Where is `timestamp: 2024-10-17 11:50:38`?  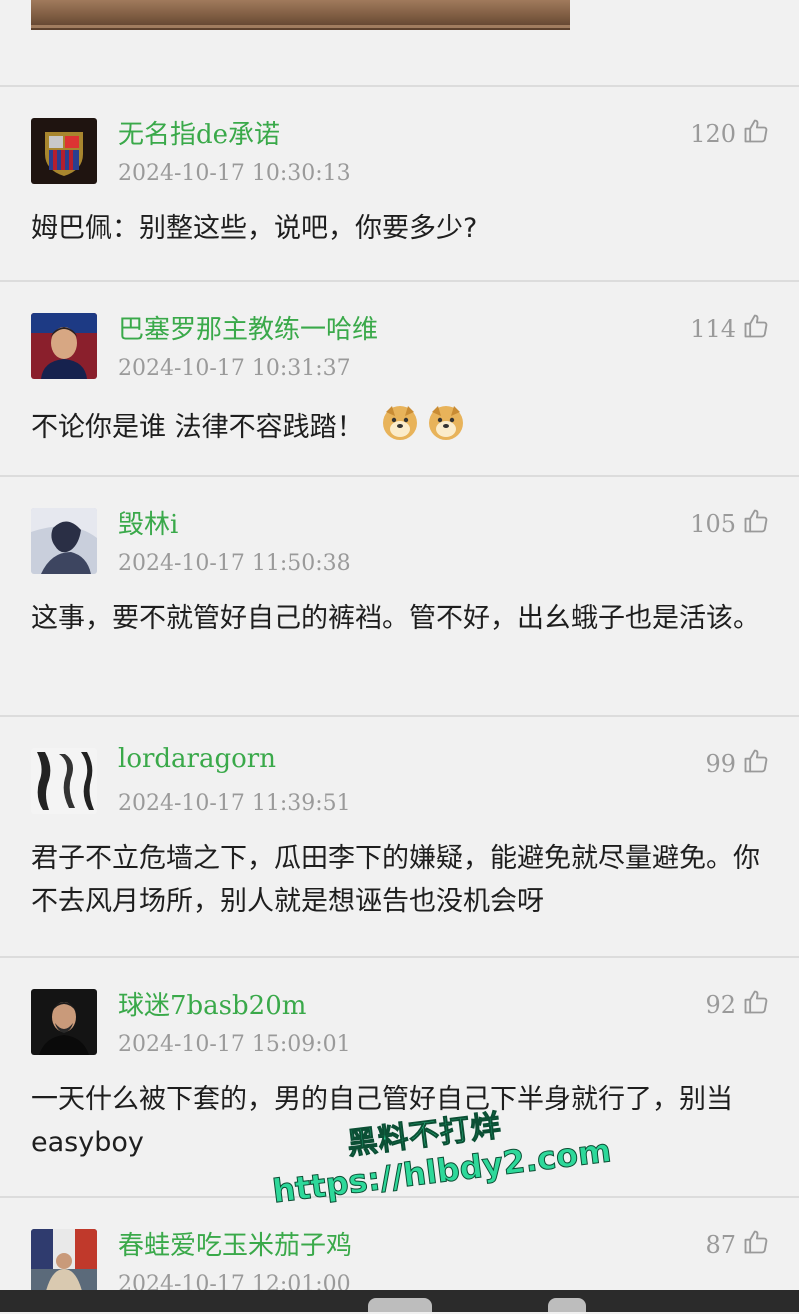 timestamp: 2024-10-17 11:50:38 is located at coordinates (234, 563).